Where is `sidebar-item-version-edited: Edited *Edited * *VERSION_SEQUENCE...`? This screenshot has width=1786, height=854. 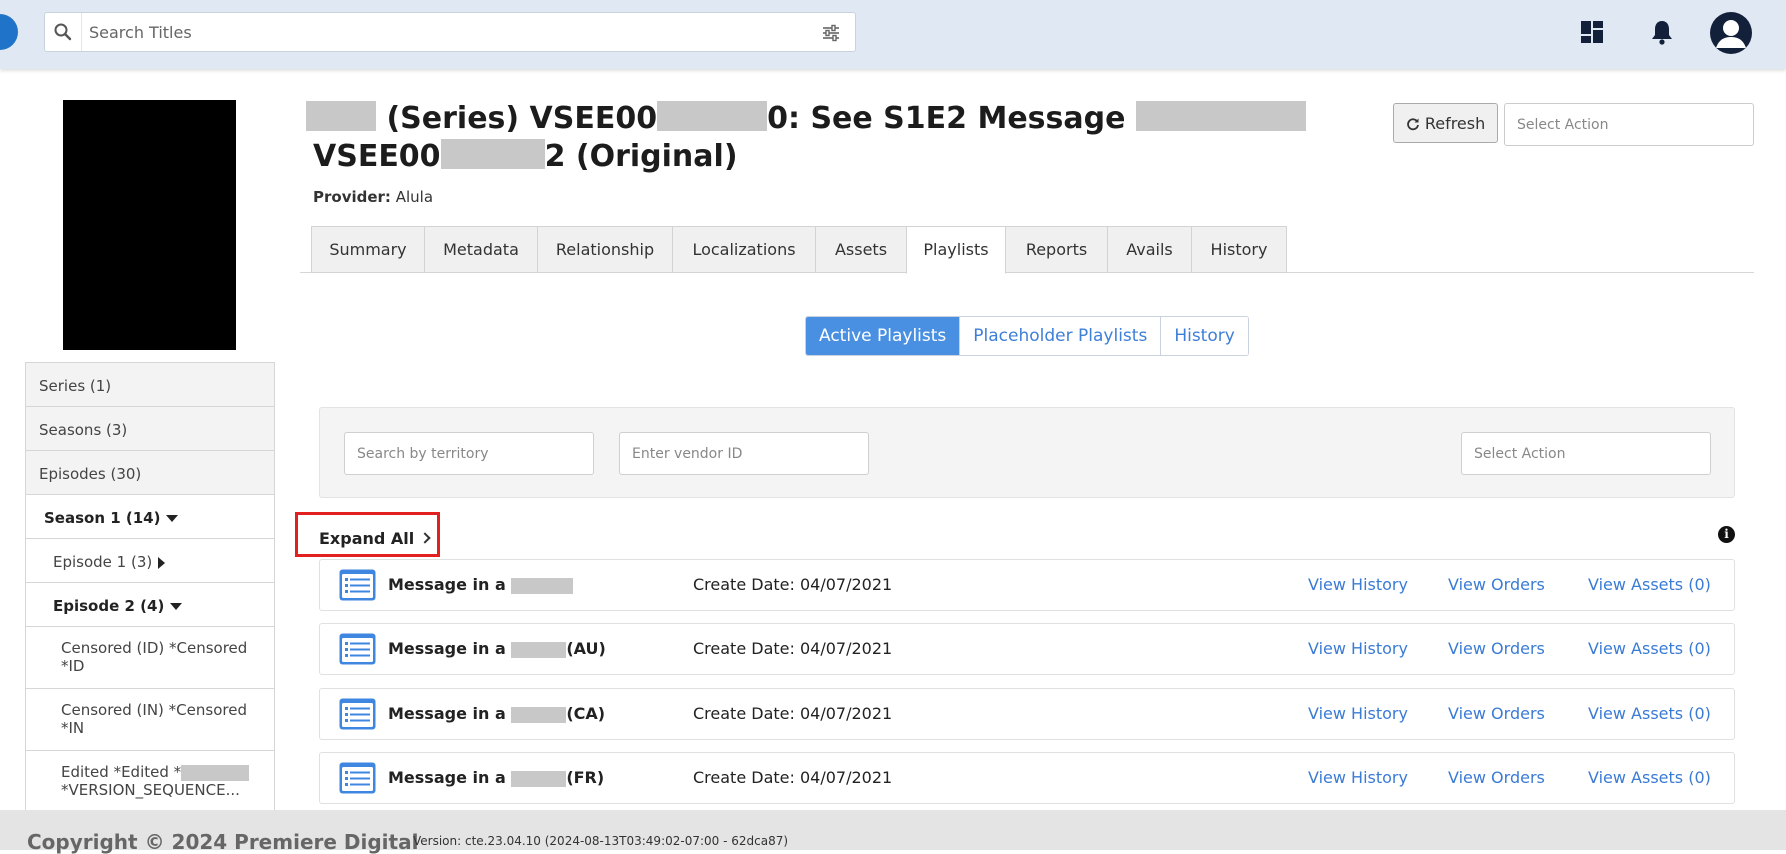
sidebar-item-version-edited: Edited *Edited * *VERSION_SEQUENCE... is located at coordinates (150, 780).